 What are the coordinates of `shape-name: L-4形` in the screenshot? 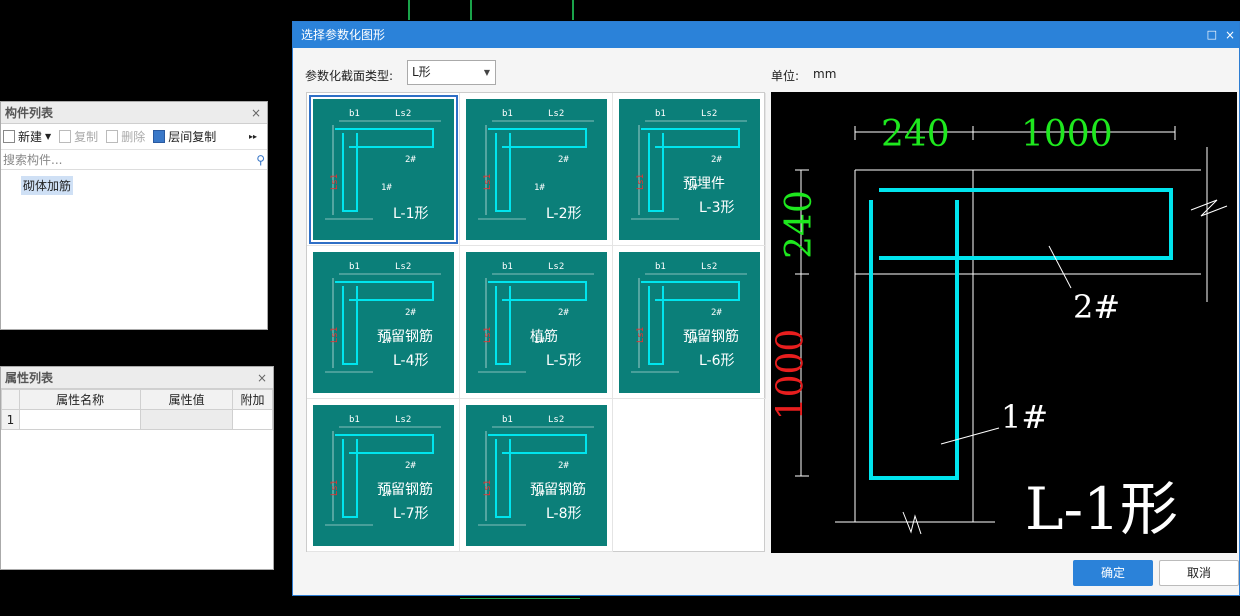 It's located at (411, 361).